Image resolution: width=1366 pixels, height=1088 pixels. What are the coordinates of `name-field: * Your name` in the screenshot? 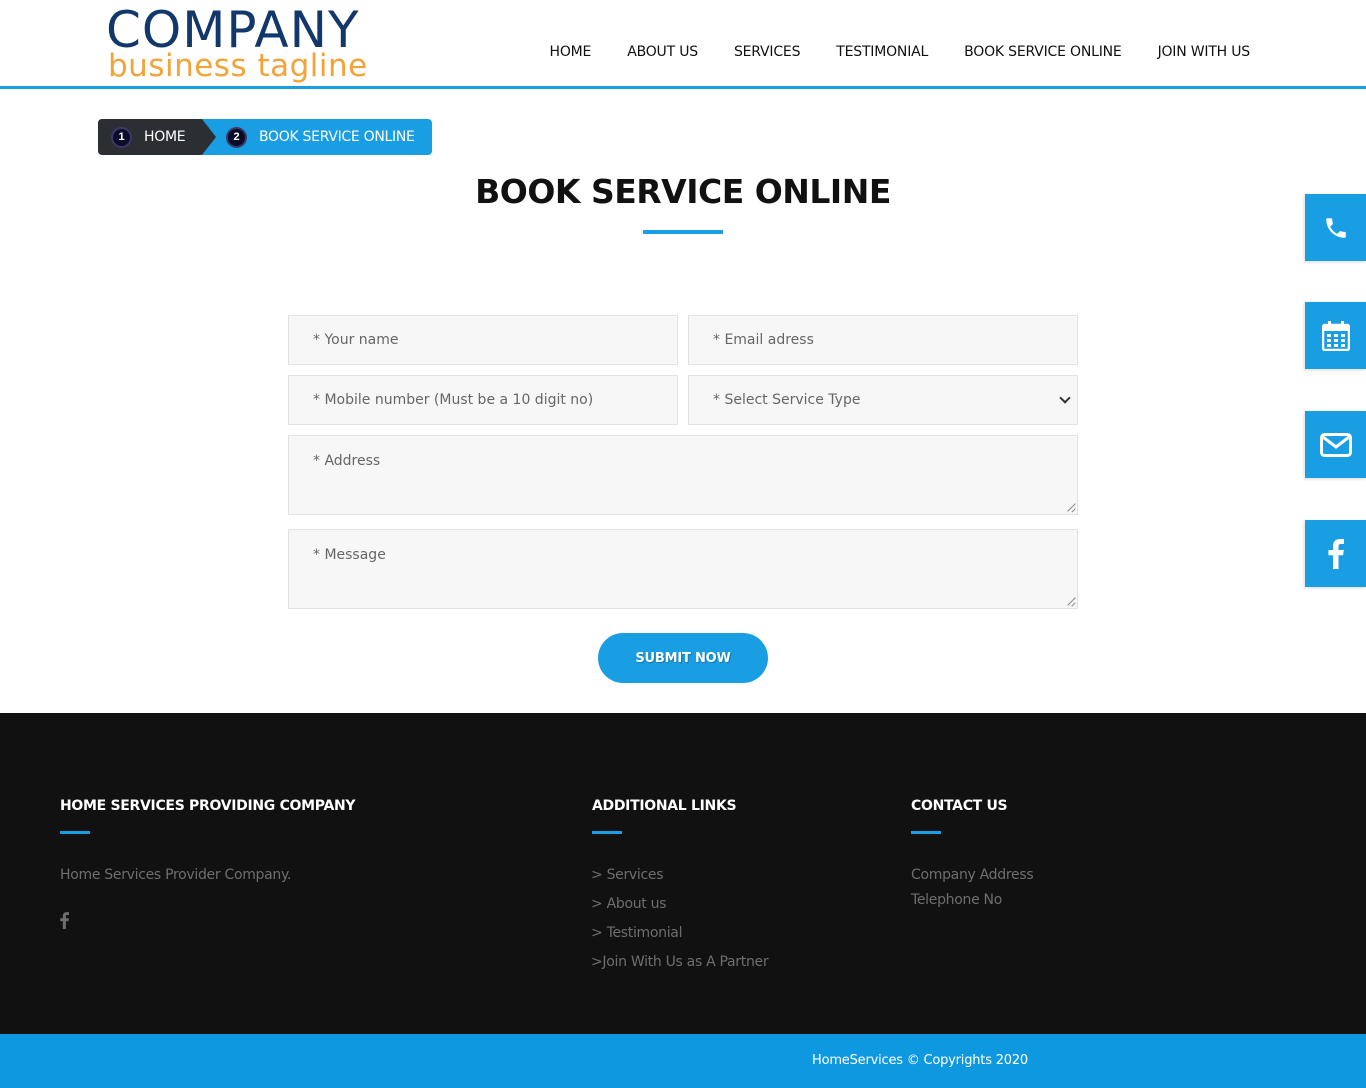 It's located at (483, 340).